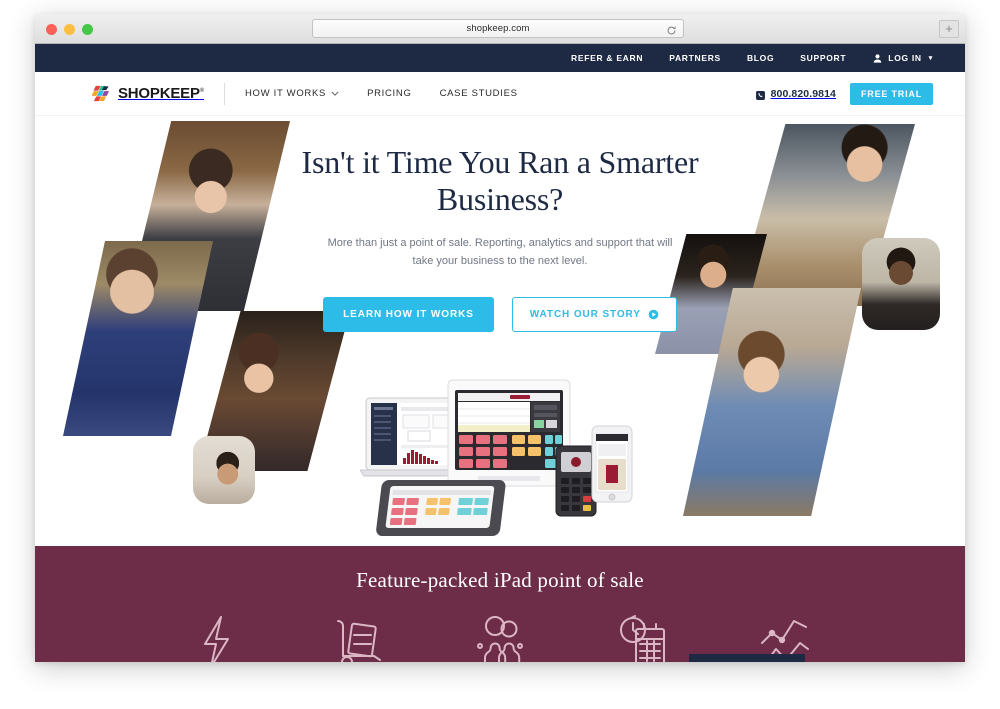 The width and height of the screenshot is (1000, 709). I want to click on chat-widget: Chat is offline, leave us a message., so click(747, 658).